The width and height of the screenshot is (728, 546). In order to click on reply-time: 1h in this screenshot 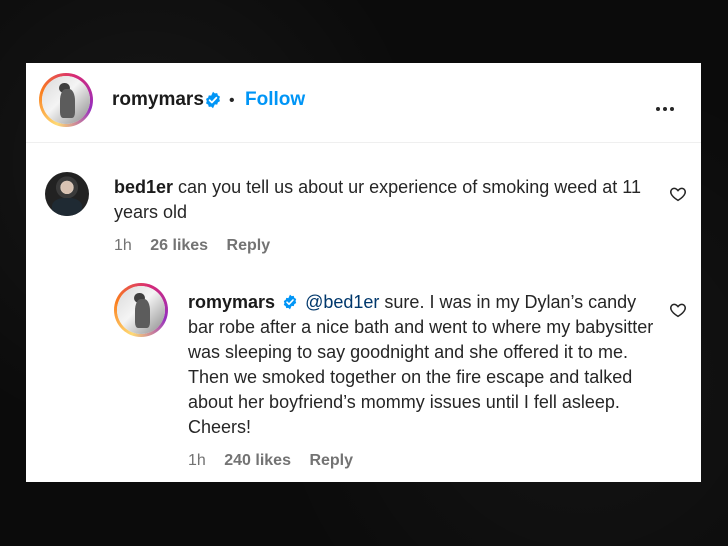, I will do `click(197, 460)`.